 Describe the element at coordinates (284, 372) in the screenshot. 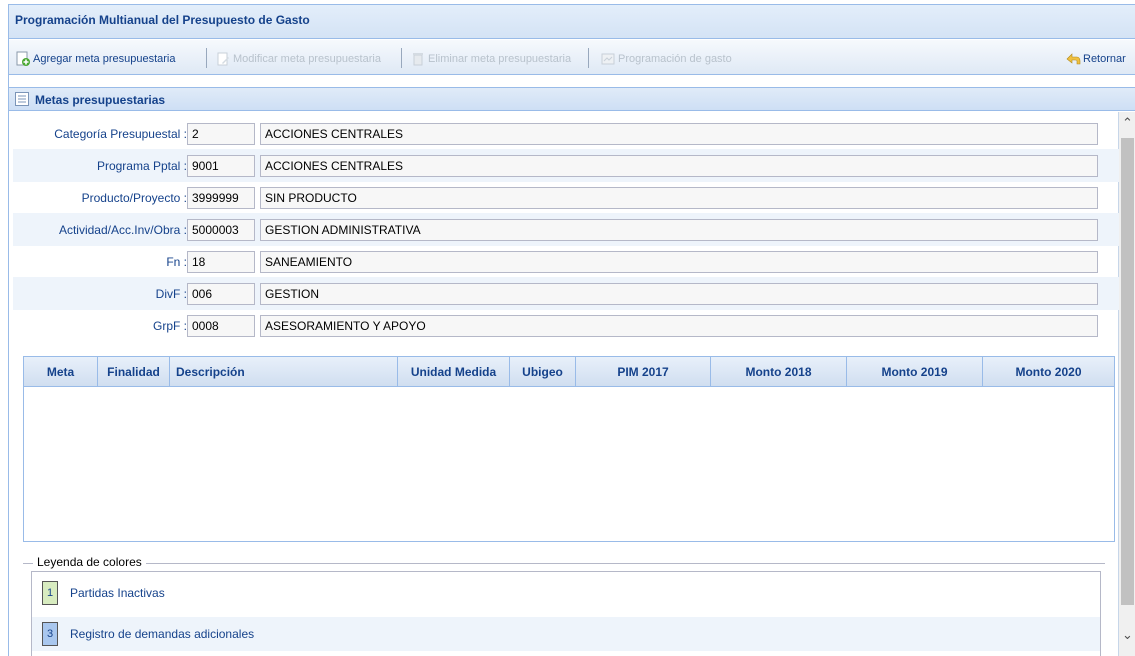

I see `column-header-descripcion: Descripción` at that location.